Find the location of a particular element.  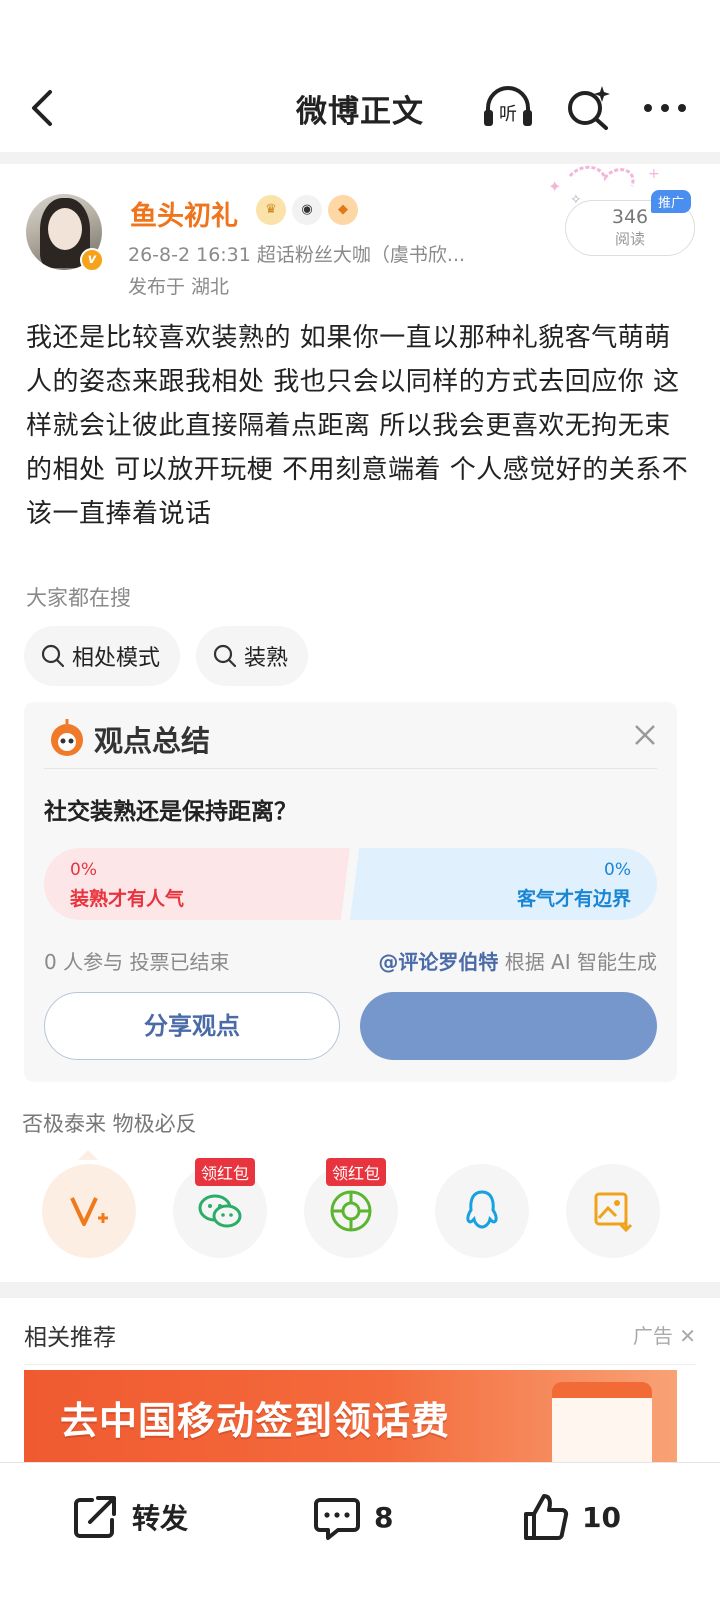

crown-medal-icon: ♛ is located at coordinates (271, 210).